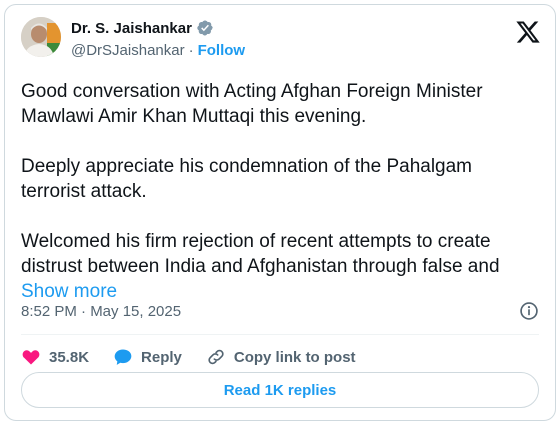 The height and width of the screenshot is (427, 560). Describe the element at coordinates (280, 390) in the screenshot. I see `read-replies-button: Read 1K replies` at that location.